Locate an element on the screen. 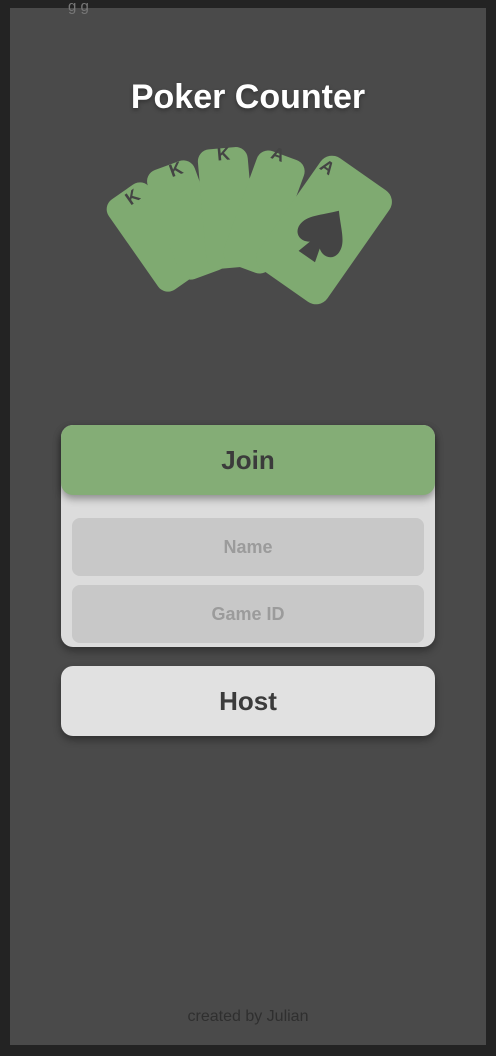 The height and width of the screenshot is (1056, 496). cut-off-text: g g is located at coordinates (78, 7).